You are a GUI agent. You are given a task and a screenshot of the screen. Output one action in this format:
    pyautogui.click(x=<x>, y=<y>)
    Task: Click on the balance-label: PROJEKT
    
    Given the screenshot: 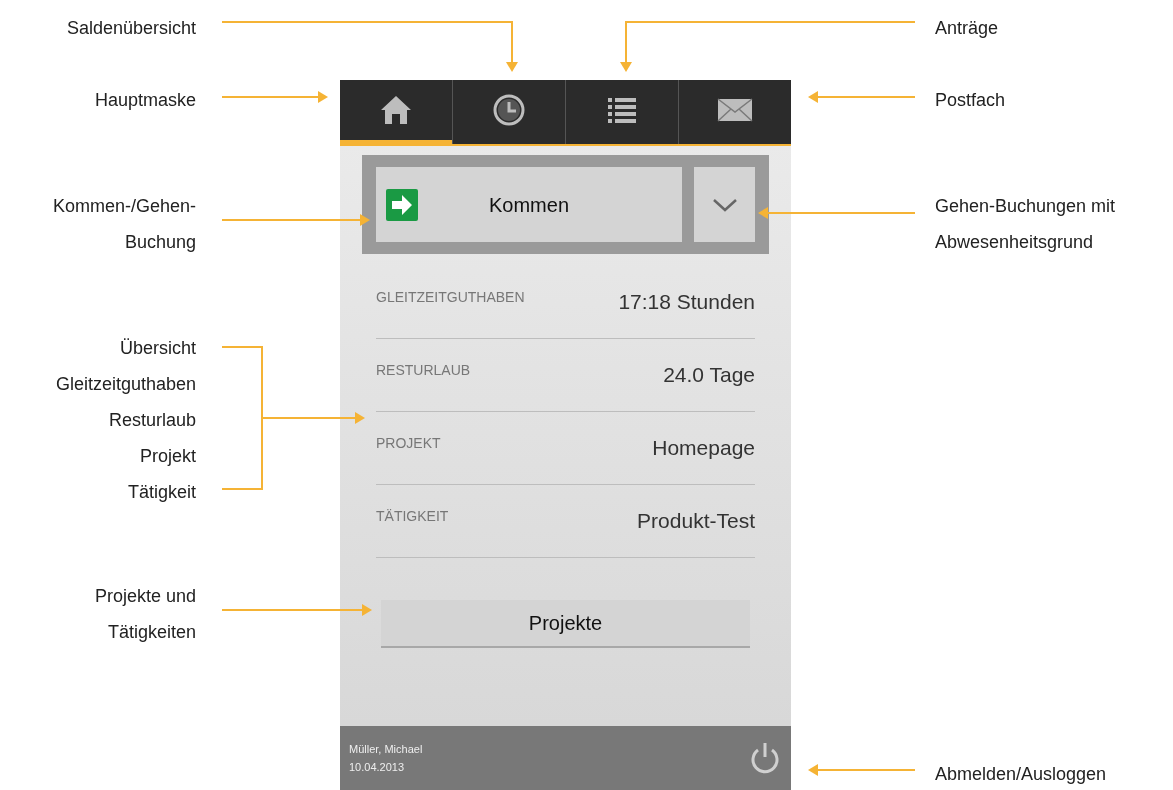 What is the action you would take?
    pyautogui.click(x=408, y=443)
    